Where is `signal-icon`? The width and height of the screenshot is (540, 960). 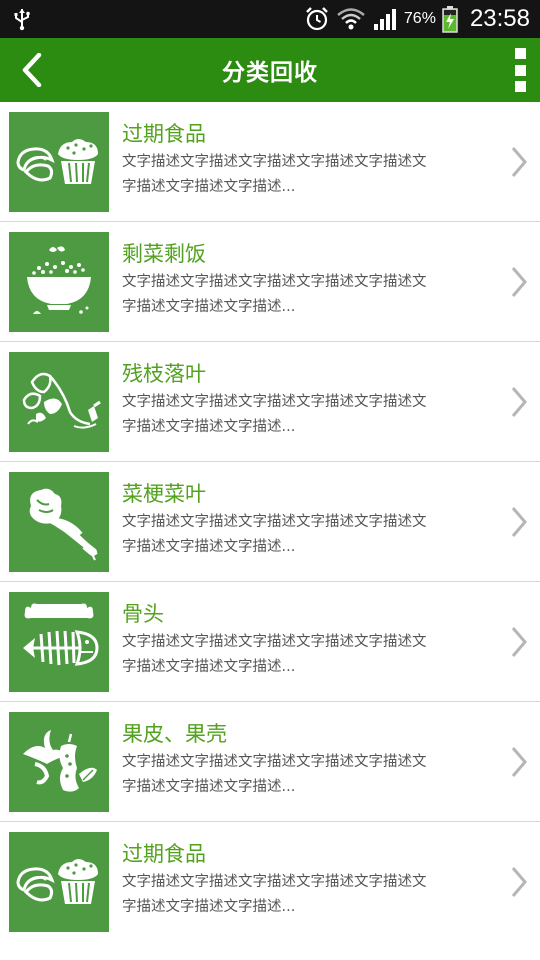
signal-icon is located at coordinates (384, 19).